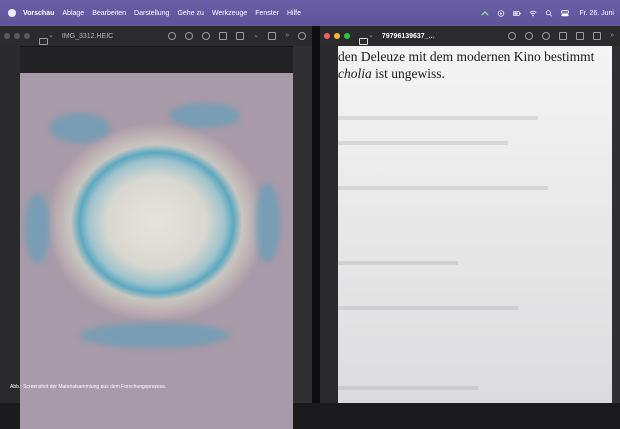 The height and width of the screenshot is (429, 620). I want to click on window-toolbar: ⌄ IMG_3312.HEIC ⌄ », so click(156, 36).